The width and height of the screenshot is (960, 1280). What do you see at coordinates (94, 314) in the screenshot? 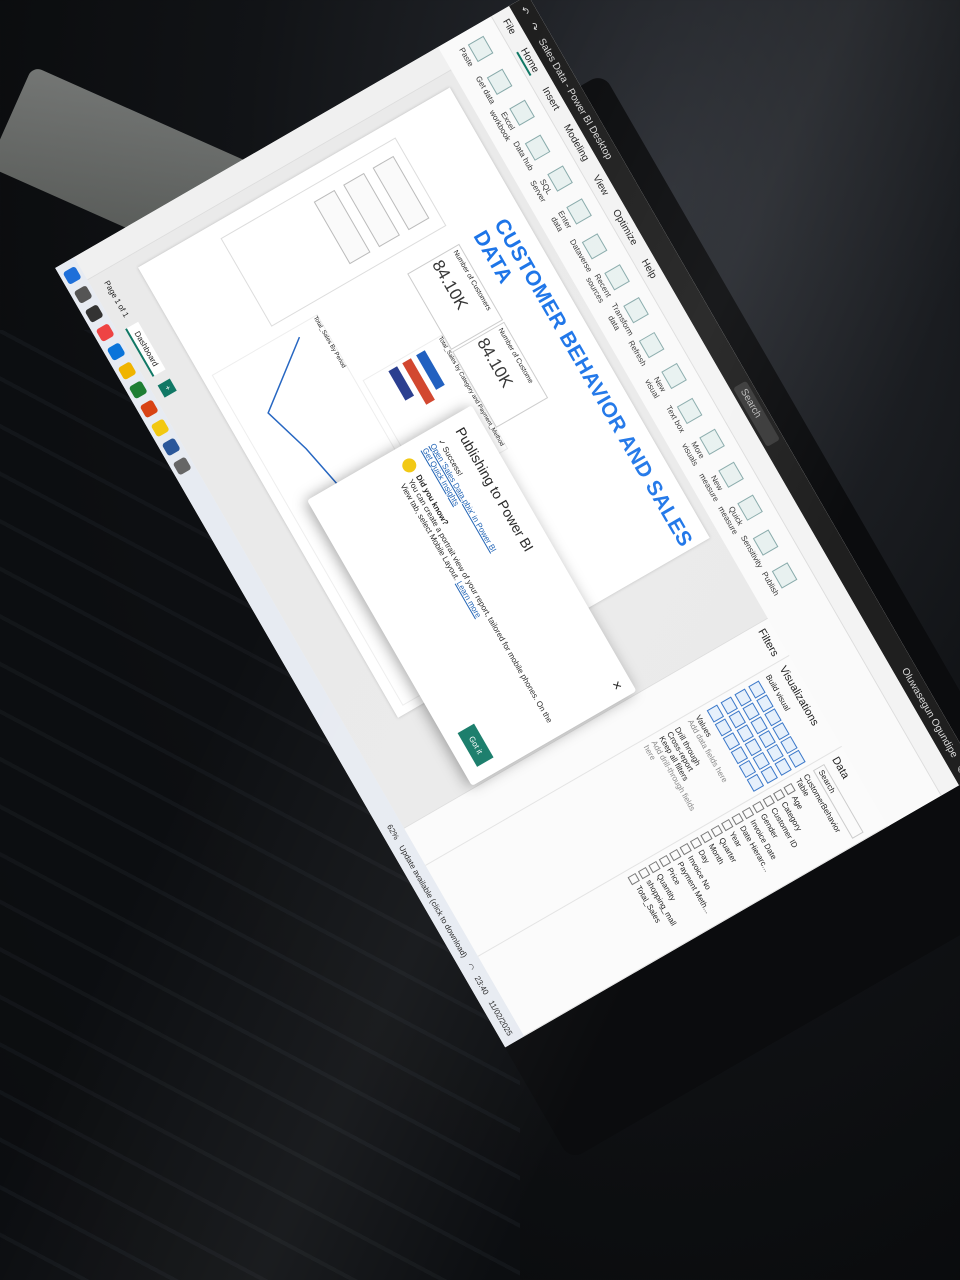
I see `task-view-icon` at bounding box center [94, 314].